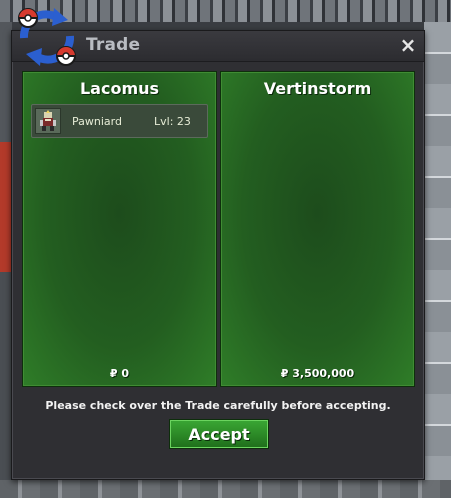 The image size is (451, 498). I want to click on accept-button: Accept, so click(219, 434).